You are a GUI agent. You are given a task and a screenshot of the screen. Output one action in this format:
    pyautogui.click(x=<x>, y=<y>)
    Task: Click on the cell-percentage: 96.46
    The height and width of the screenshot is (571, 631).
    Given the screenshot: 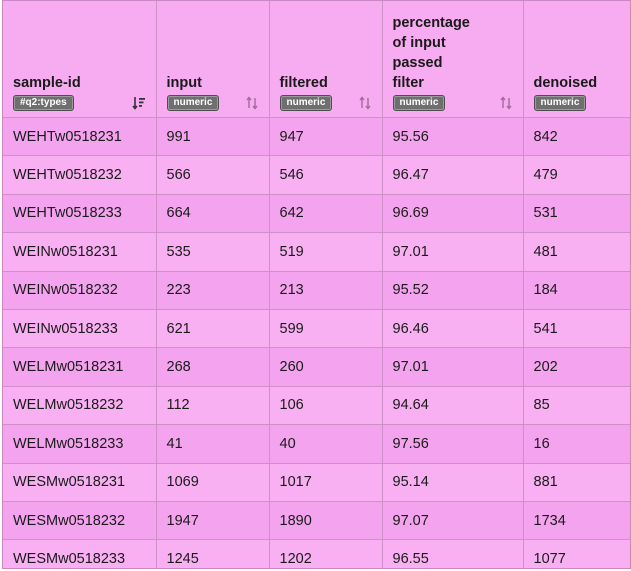 What is the action you would take?
    pyautogui.click(x=453, y=329)
    